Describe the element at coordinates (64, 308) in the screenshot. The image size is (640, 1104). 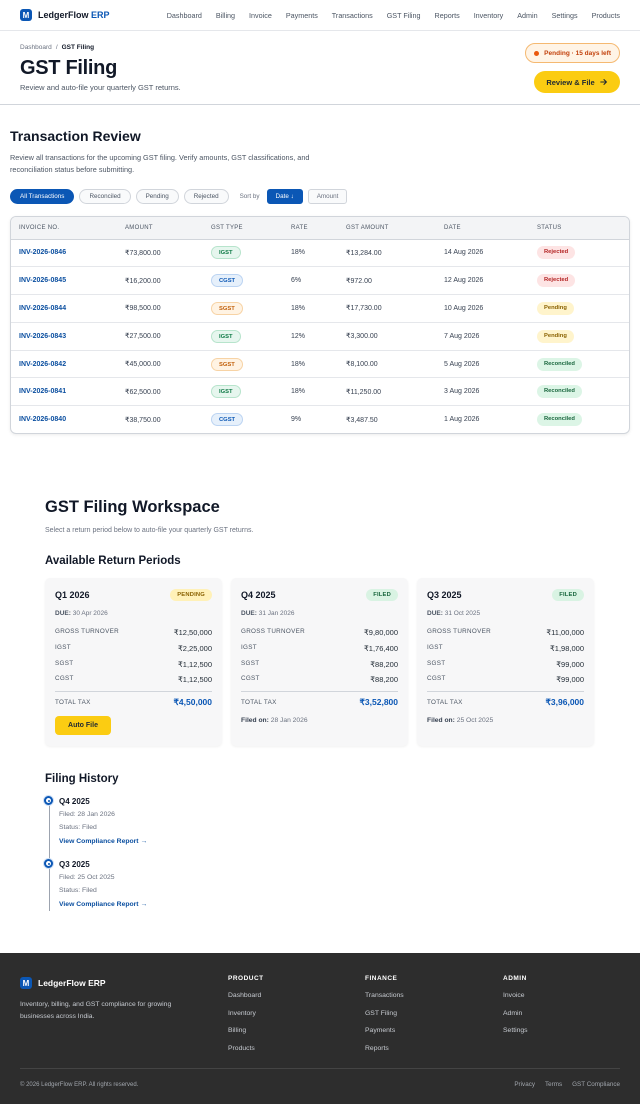
I see `invoice-number: INV-2026-0844` at that location.